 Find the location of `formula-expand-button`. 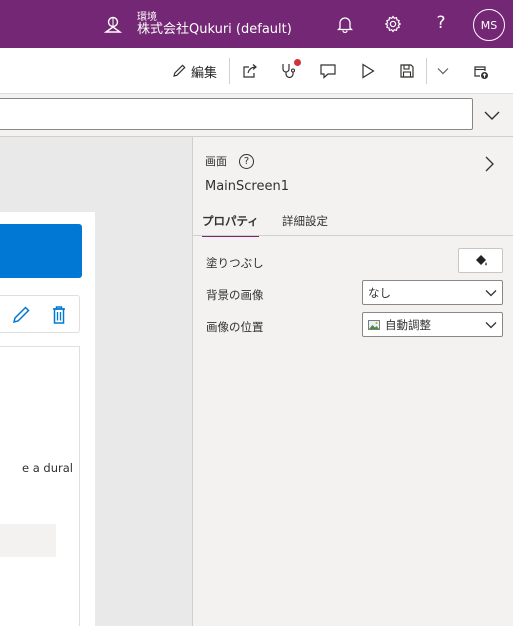

formula-expand-button is located at coordinates (492, 115).